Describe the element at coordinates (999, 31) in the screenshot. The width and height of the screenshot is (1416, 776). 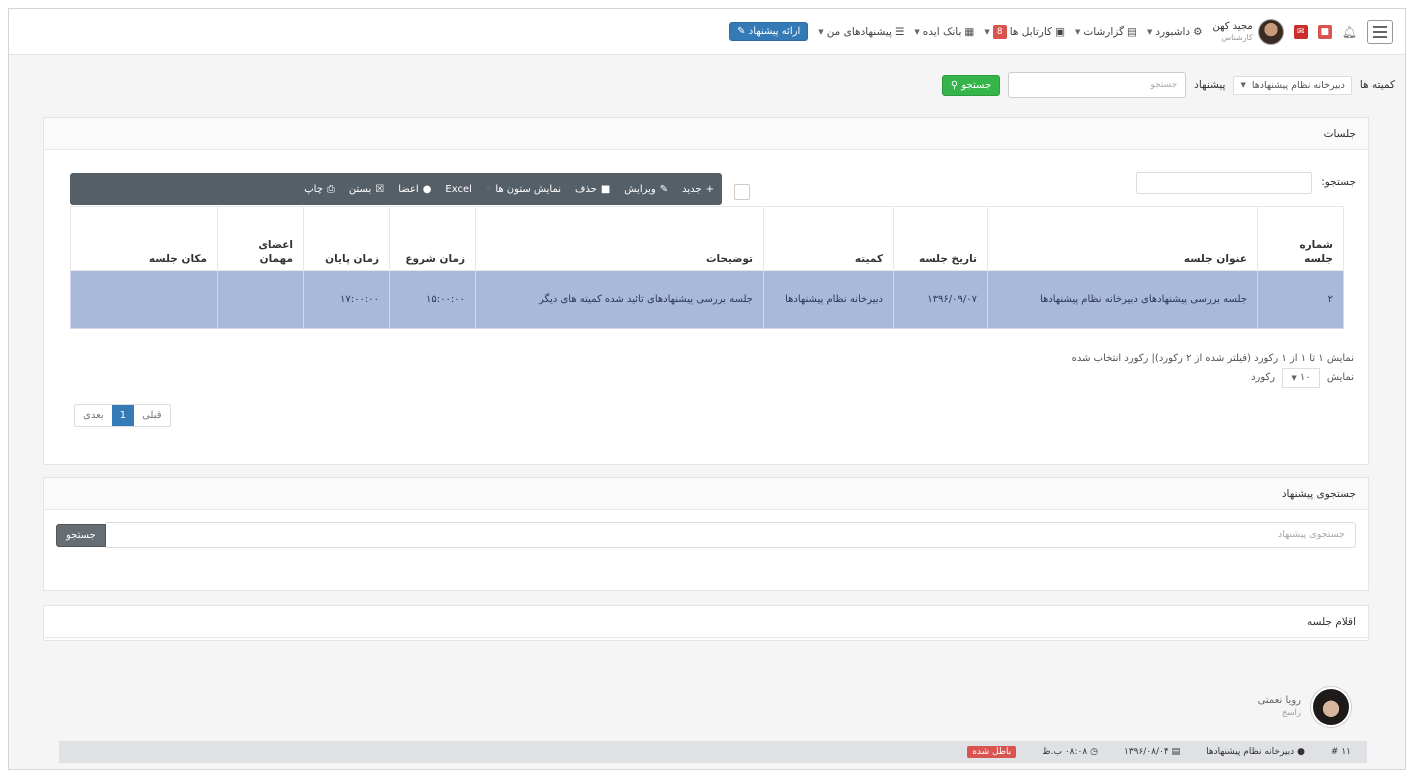
I see `cartable-count-badge: 8` at that location.